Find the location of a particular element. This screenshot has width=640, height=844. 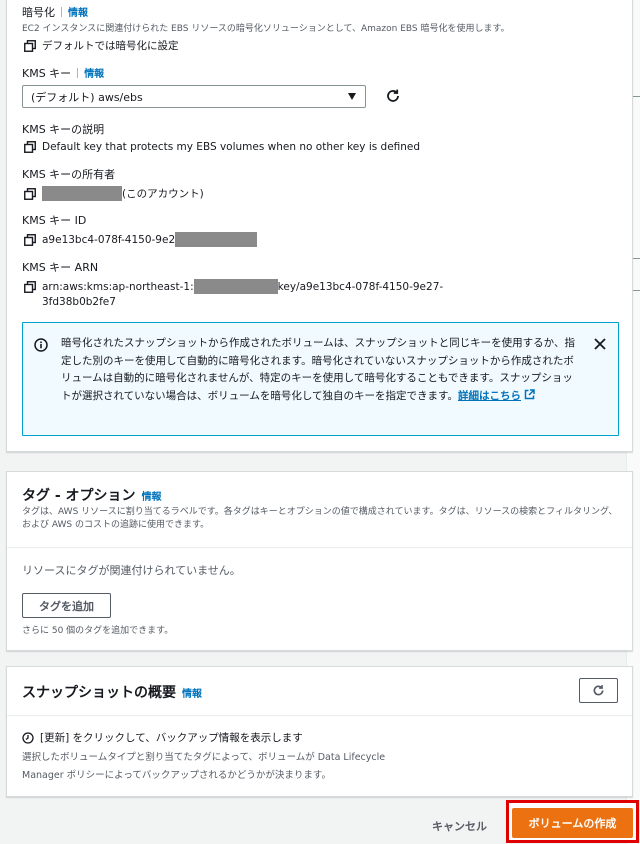

kms-owner-label: KMS キーの所有者 is located at coordinates (69, 174).